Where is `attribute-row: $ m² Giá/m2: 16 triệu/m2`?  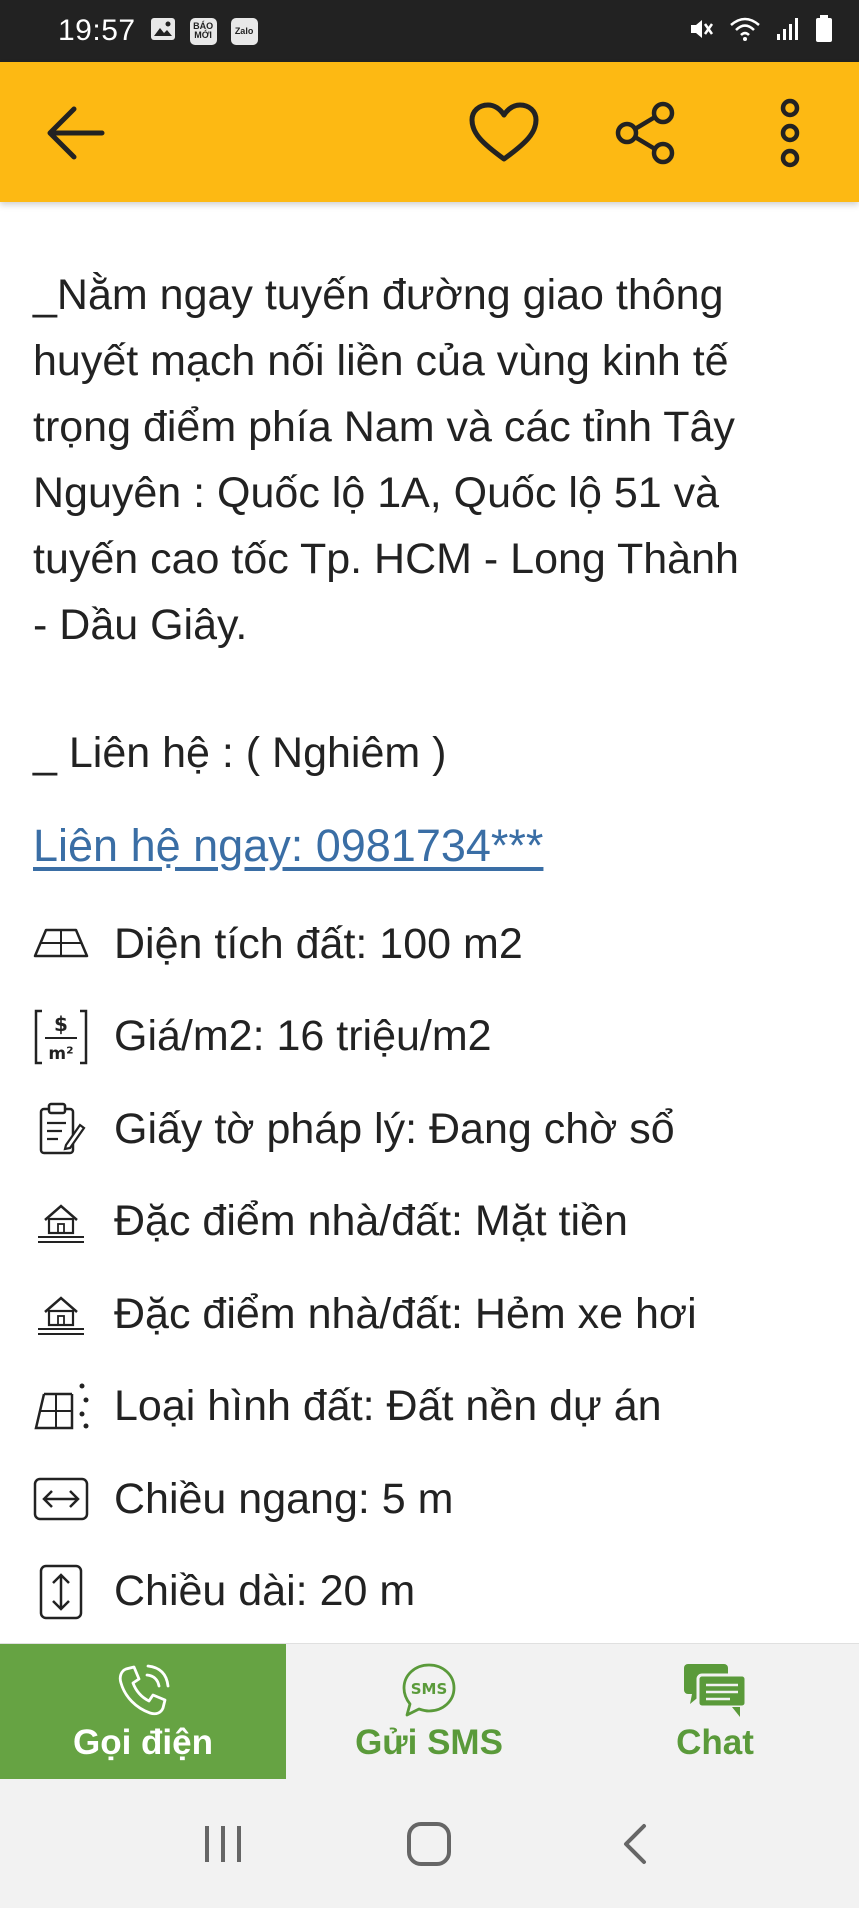 attribute-row: $ m² Giá/m2: 16 triệu/m2 is located at coordinates (430, 1037).